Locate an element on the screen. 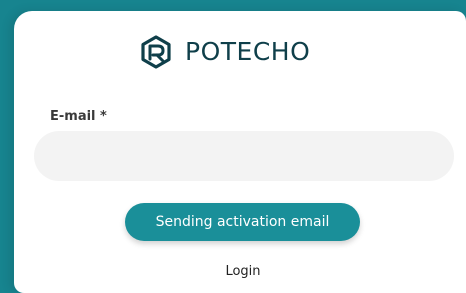  brand-logo: POTECHO is located at coordinates (224, 52).